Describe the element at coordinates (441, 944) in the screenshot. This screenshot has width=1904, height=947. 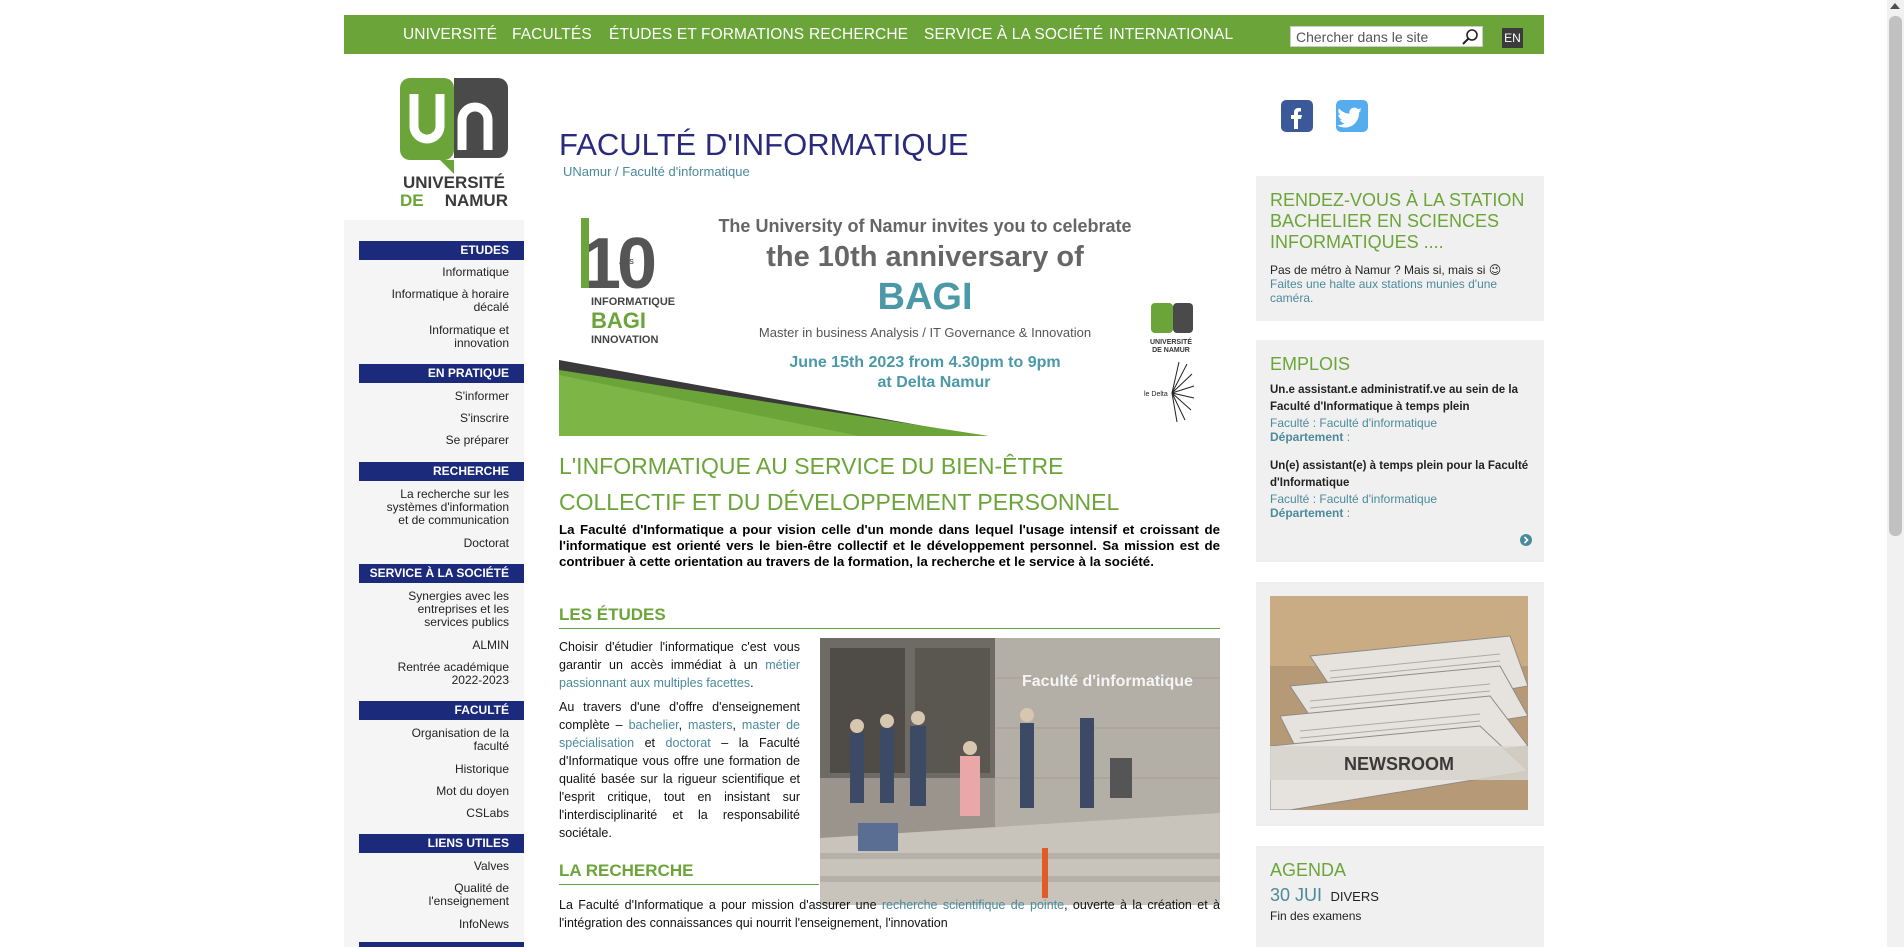
I see `sidebar-heading-next` at that location.